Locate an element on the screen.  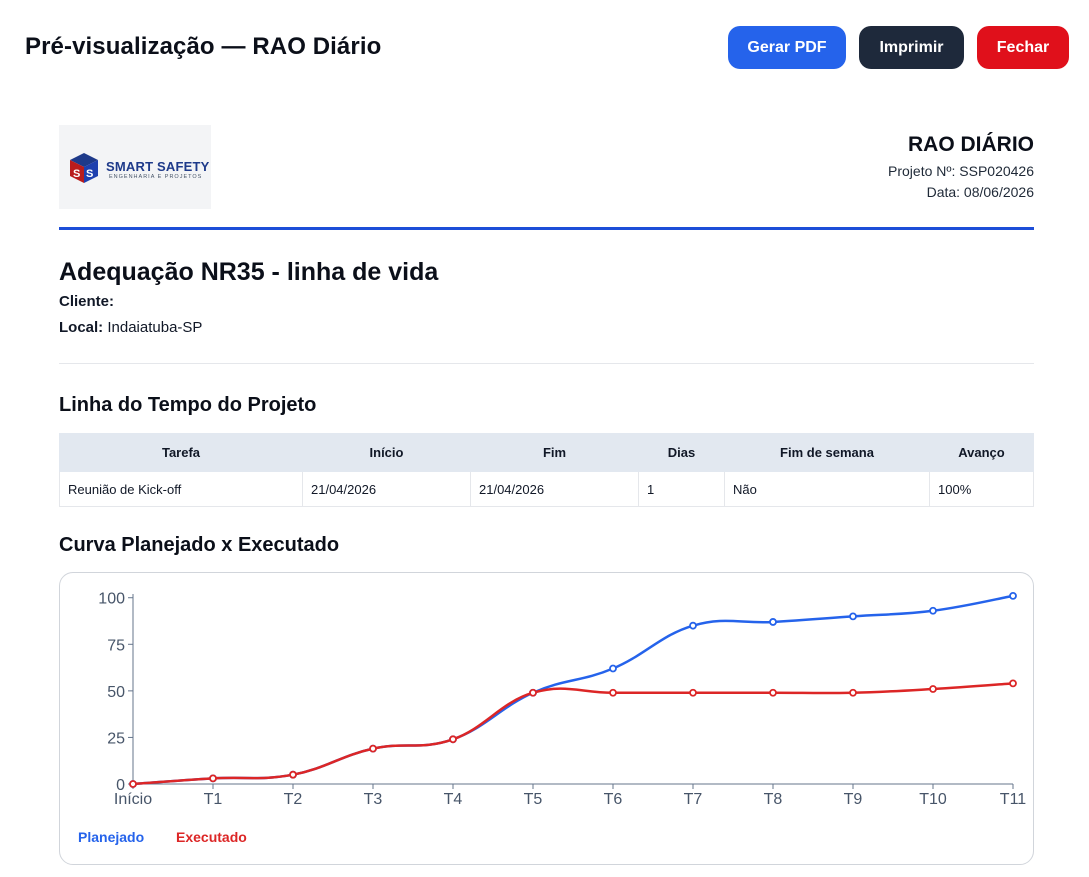
project-number: Projeto Nº: SSP020426 is located at coordinates (961, 171).